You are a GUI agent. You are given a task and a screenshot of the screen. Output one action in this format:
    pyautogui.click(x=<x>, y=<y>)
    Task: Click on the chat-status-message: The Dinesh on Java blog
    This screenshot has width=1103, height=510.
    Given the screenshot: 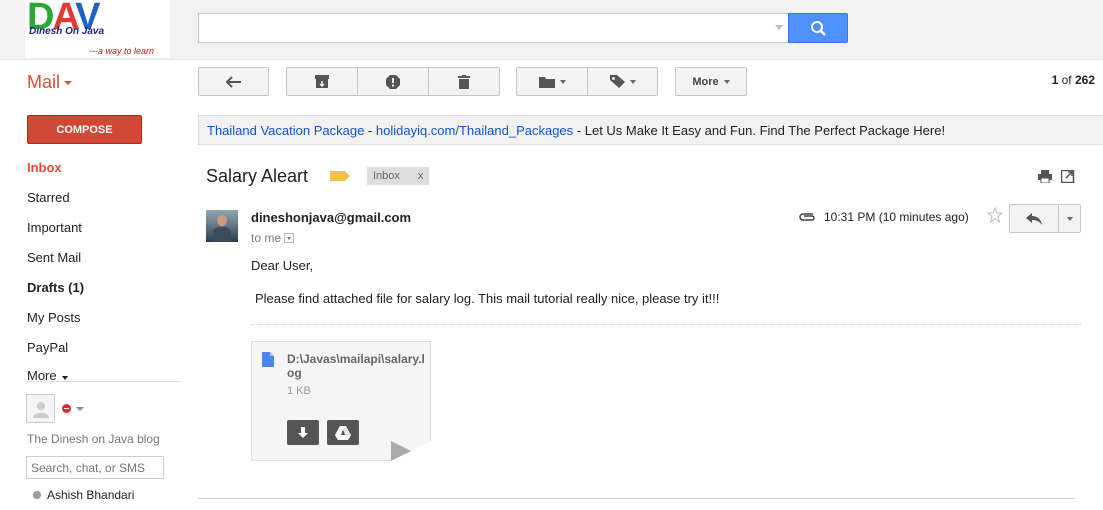 What is the action you would take?
    pyautogui.click(x=96, y=439)
    